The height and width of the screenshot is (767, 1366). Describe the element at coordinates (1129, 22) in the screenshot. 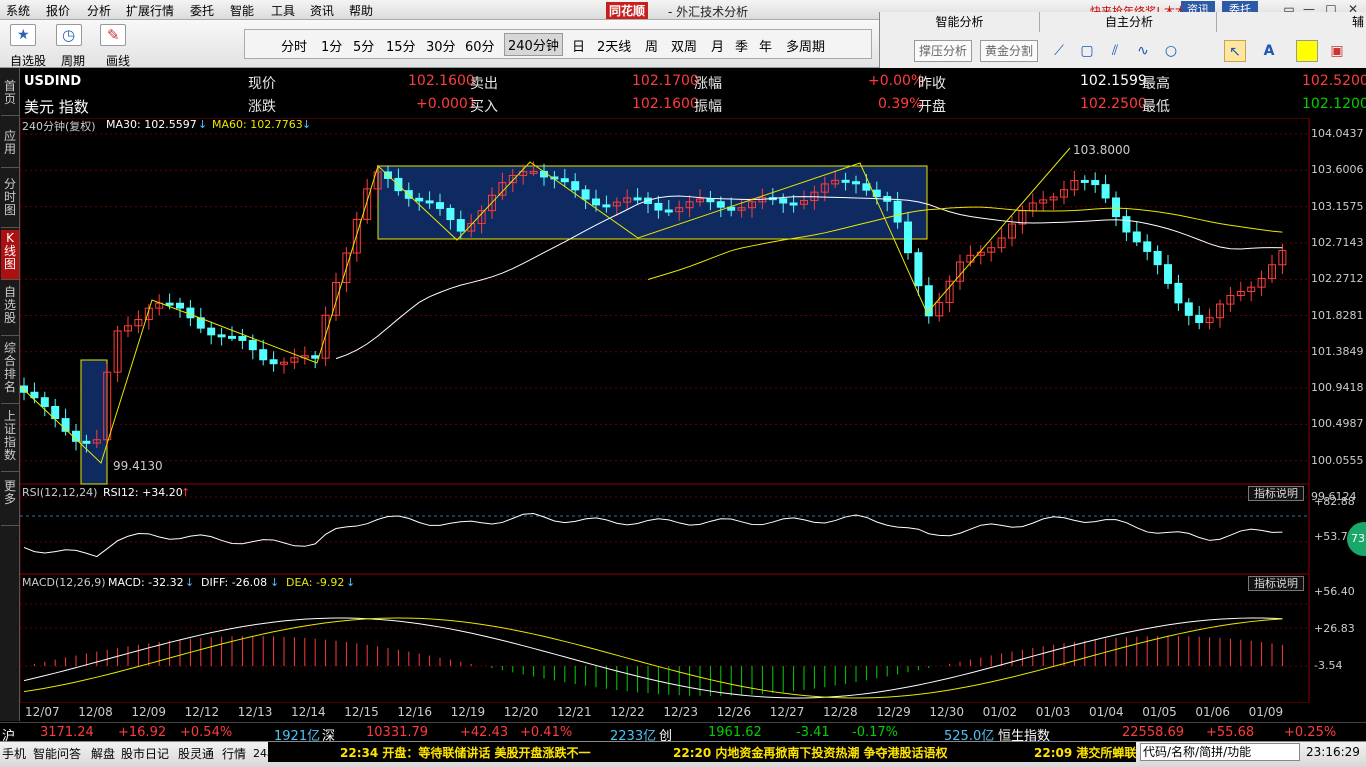

I see `tab-self-analysis: 自主分析` at that location.